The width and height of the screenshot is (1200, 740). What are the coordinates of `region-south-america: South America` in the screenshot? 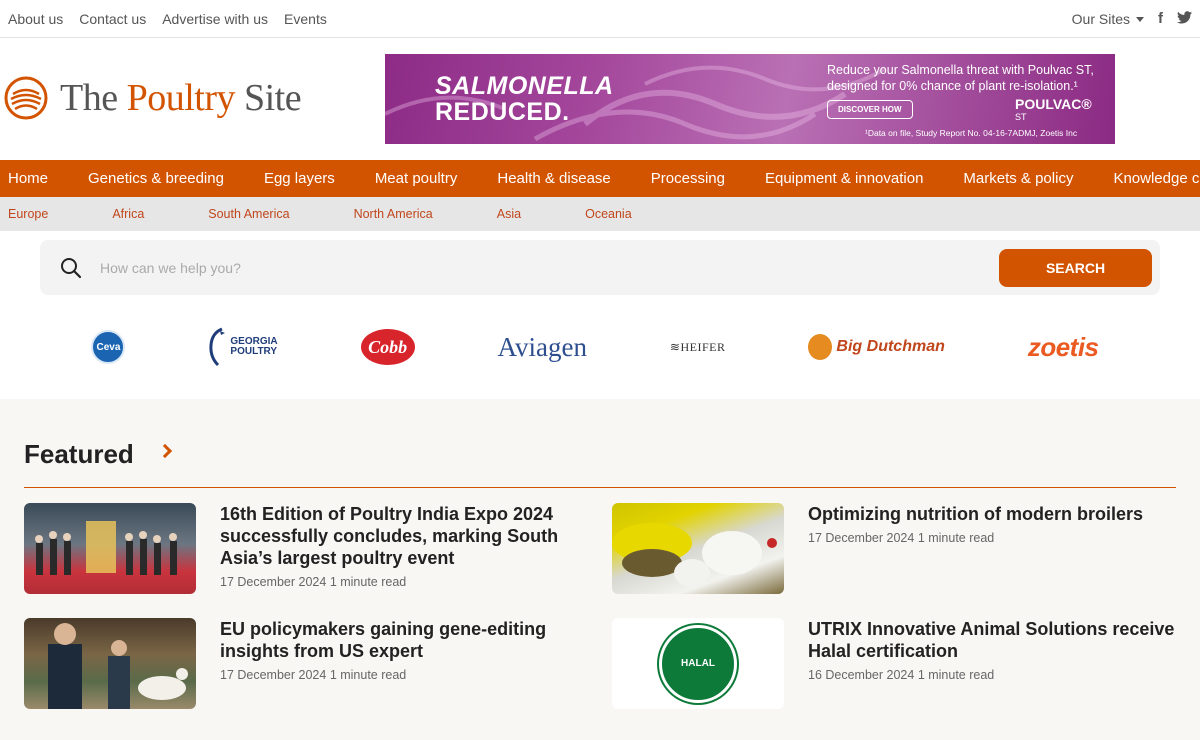 It's located at (248, 214).